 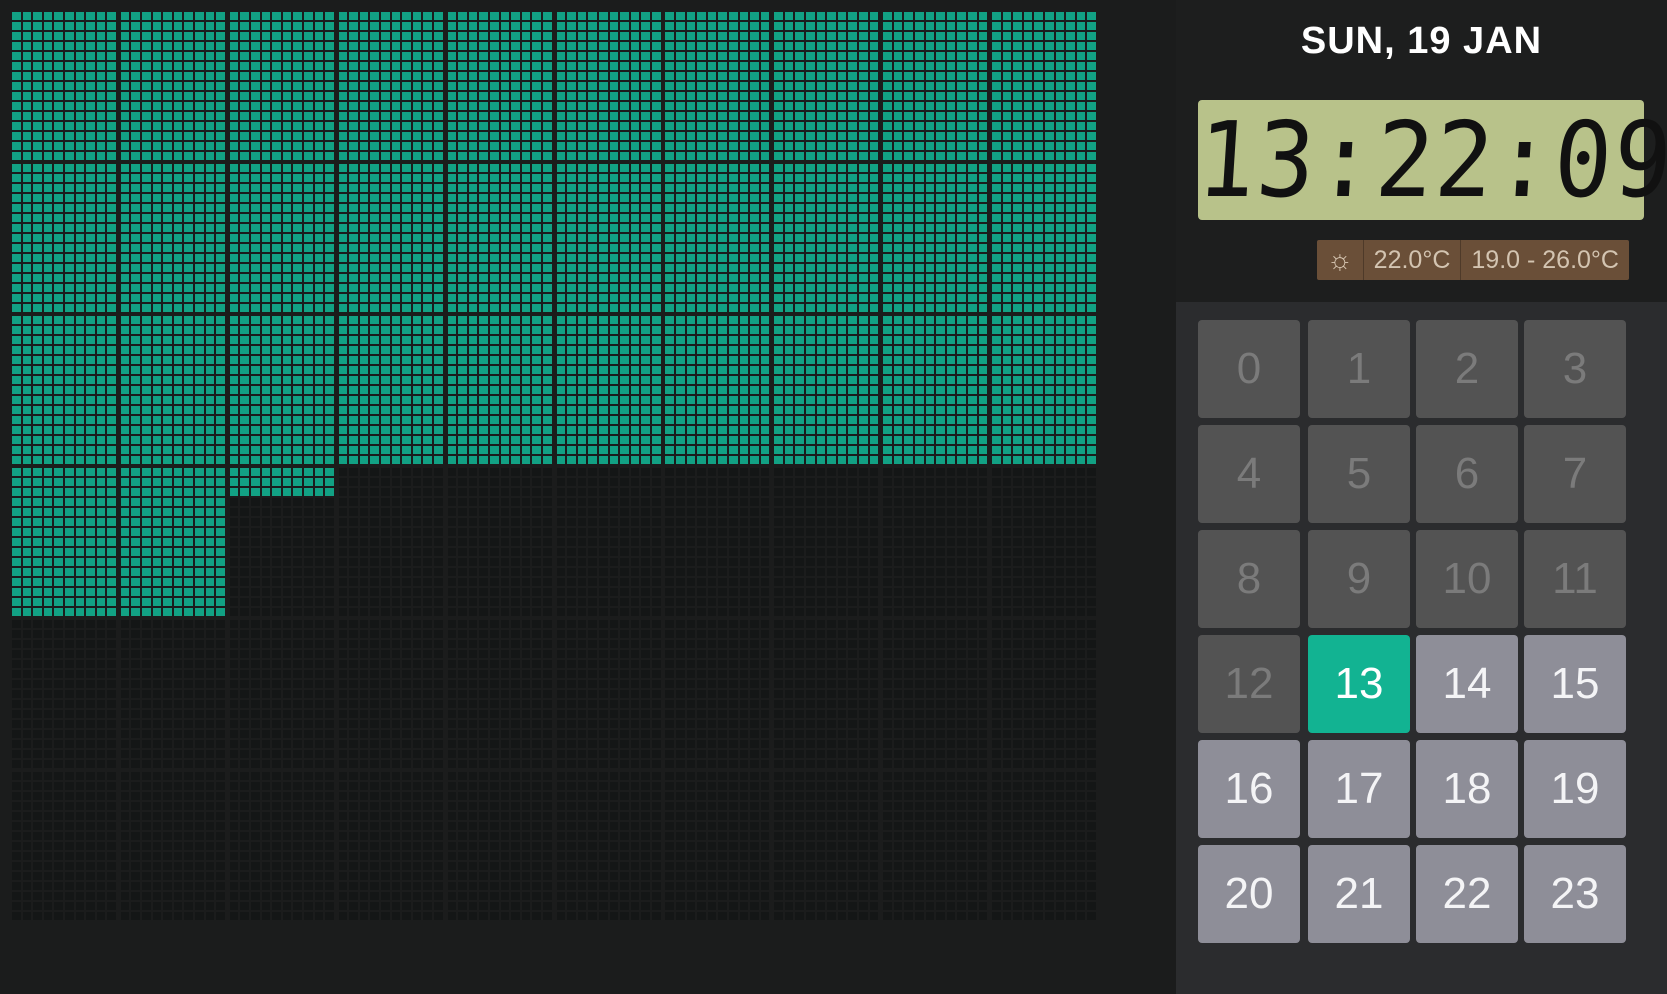 I want to click on grid-block, so click(x=281, y=238).